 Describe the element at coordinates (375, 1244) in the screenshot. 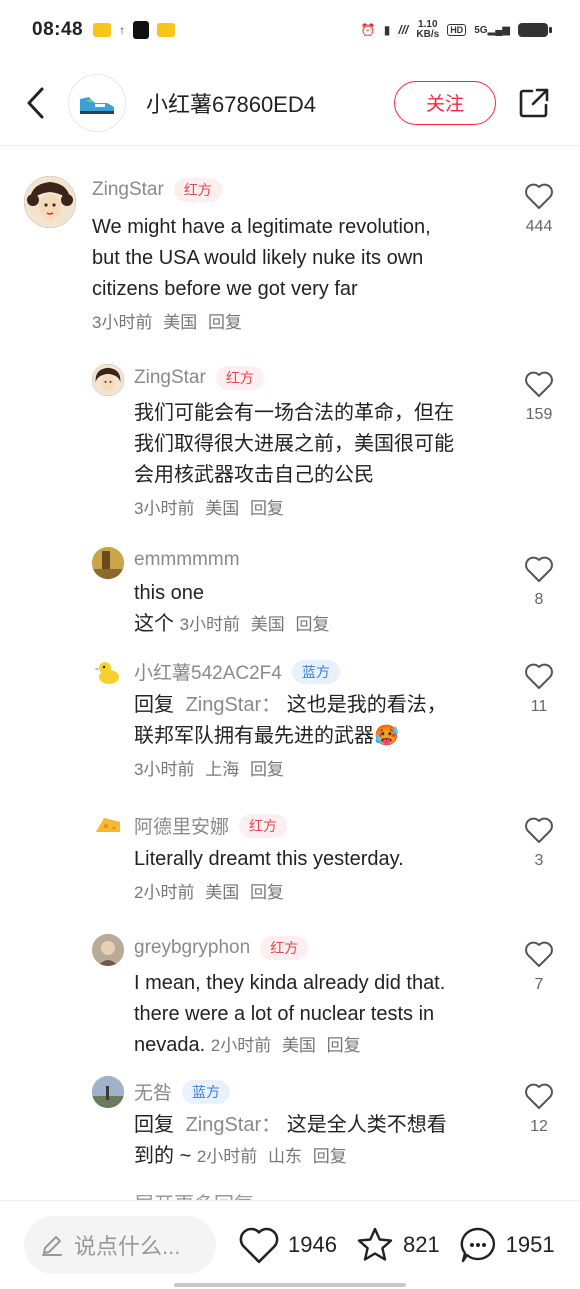

I see `star-icon` at that location.